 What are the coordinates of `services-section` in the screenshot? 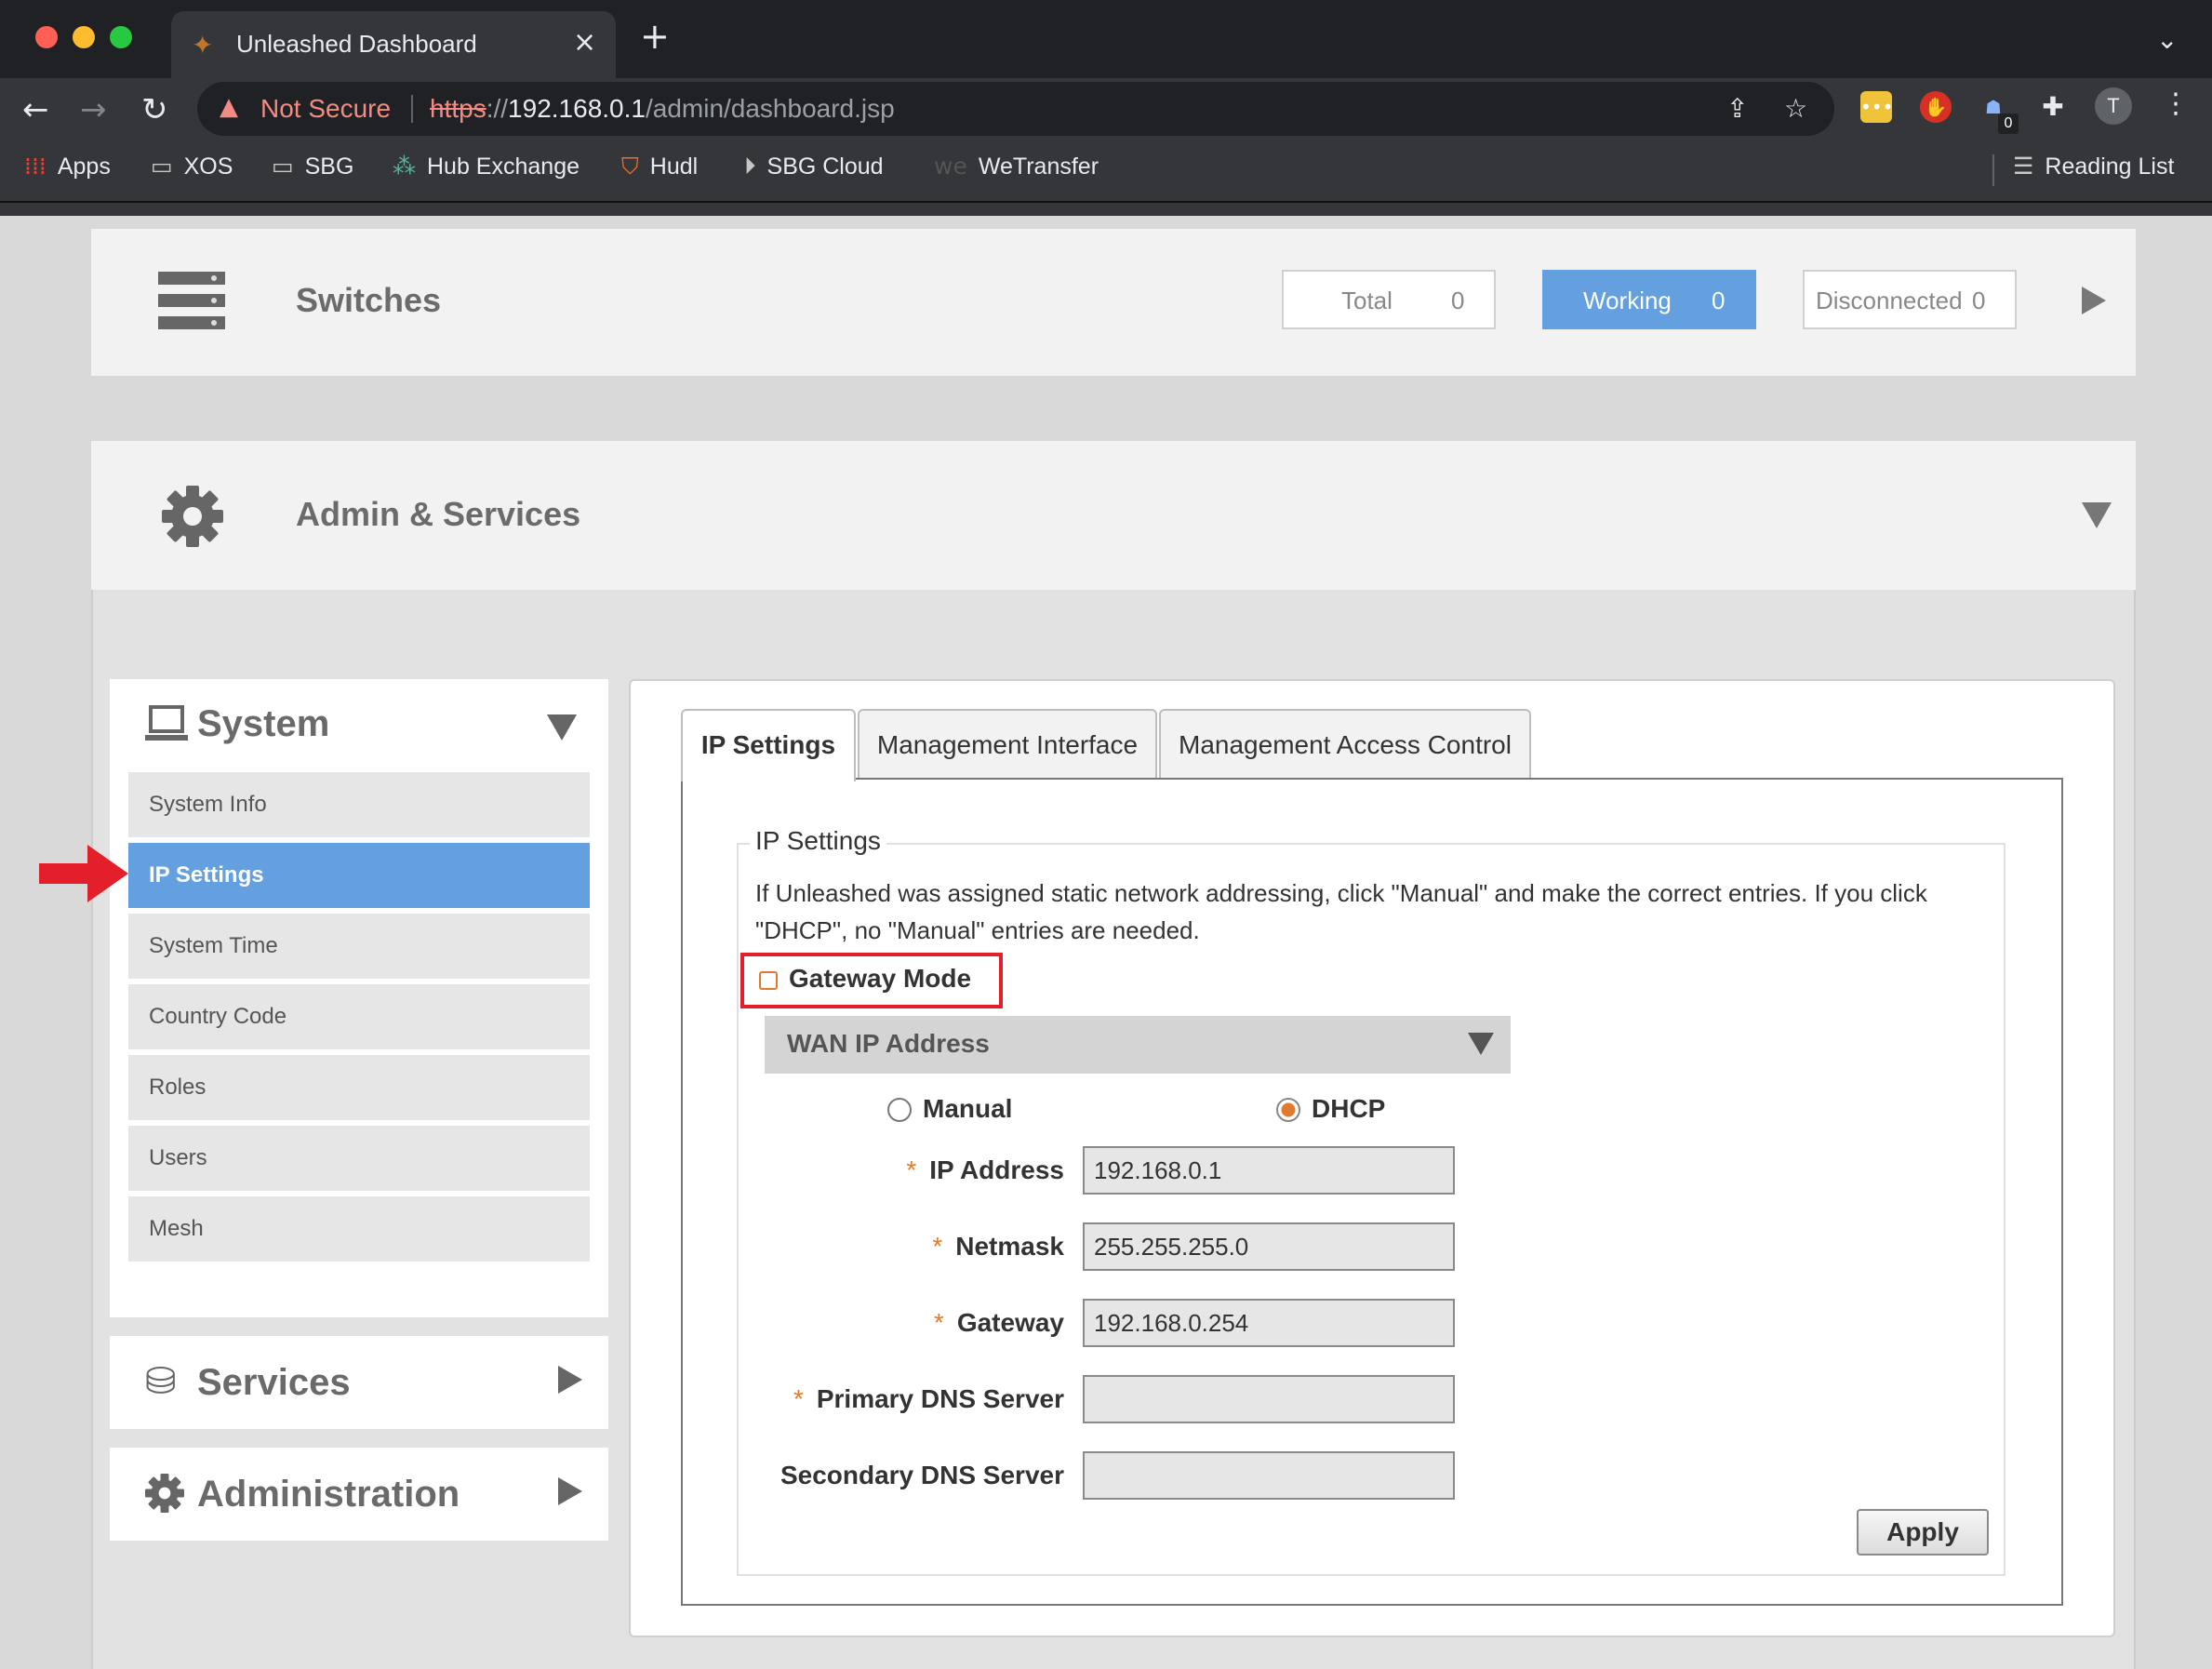 It's located at (359, 1382).